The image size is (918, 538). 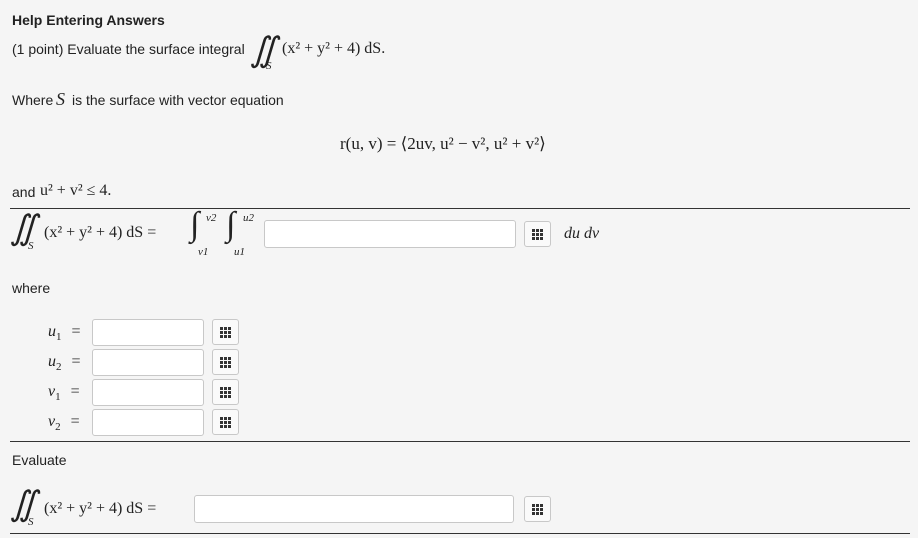 I want to click on limit-input-v2, so click(x=148, y=422).